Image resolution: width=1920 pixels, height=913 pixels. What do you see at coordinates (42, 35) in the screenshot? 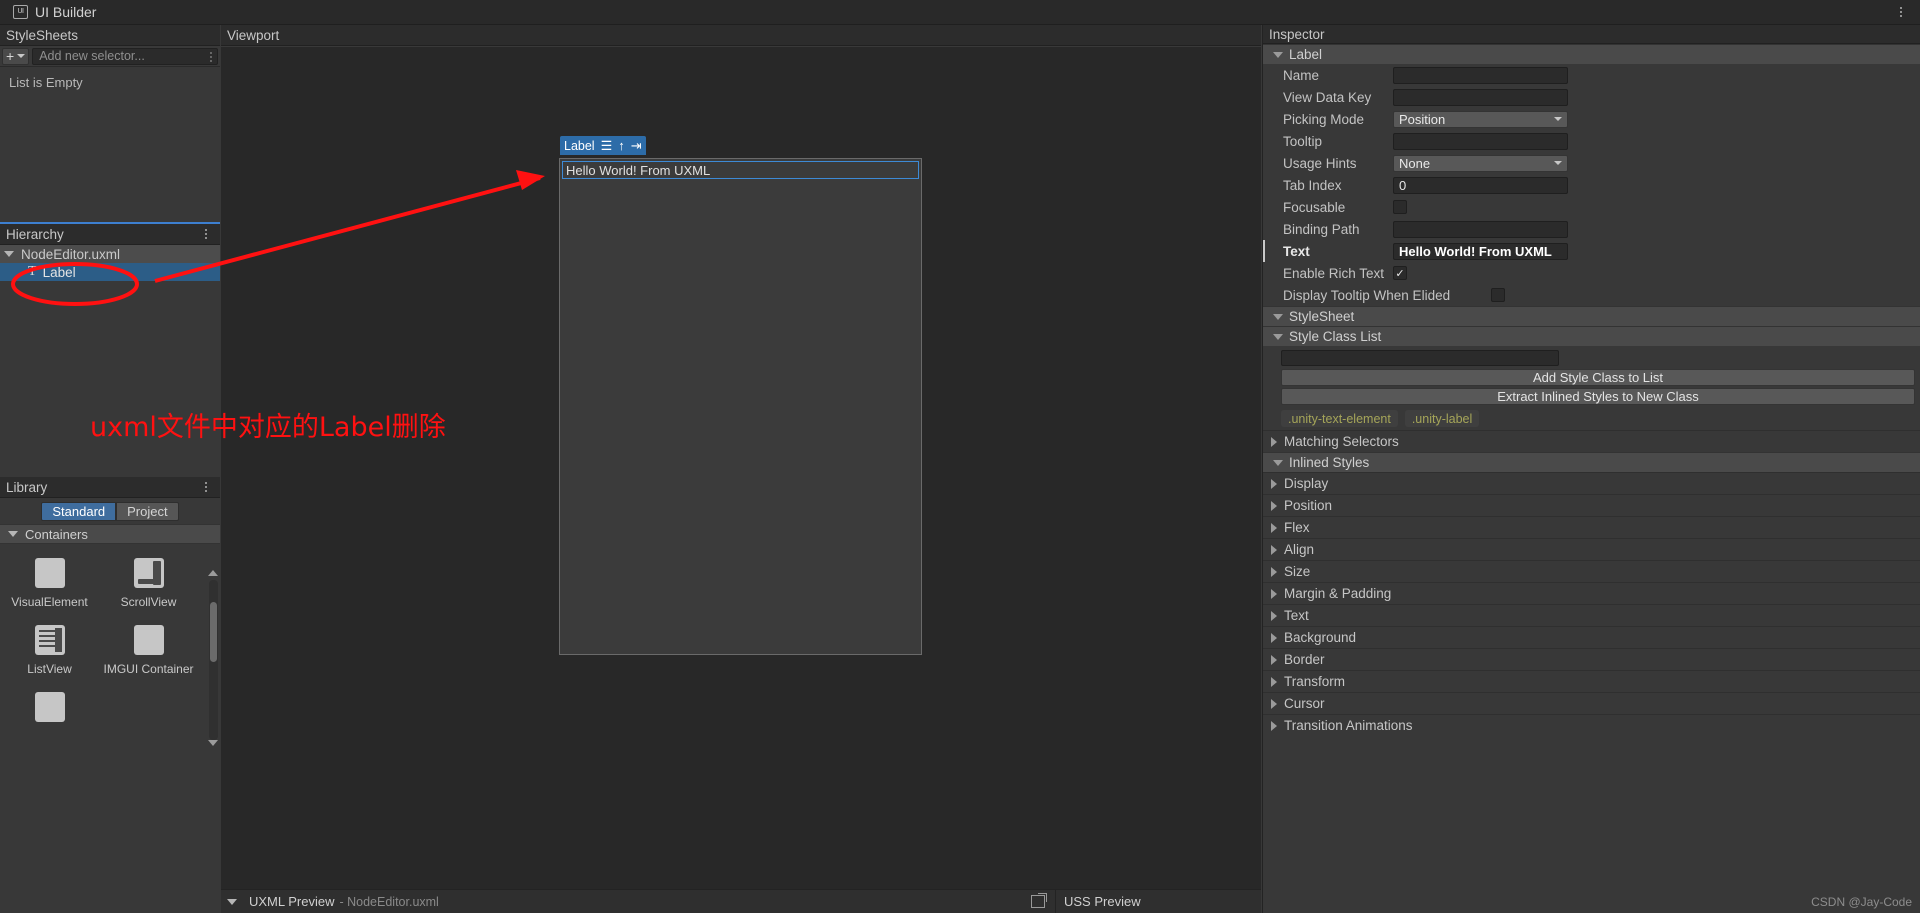
I see `stylesheets-title: StyleSheets` at bounding box center [42, 35].